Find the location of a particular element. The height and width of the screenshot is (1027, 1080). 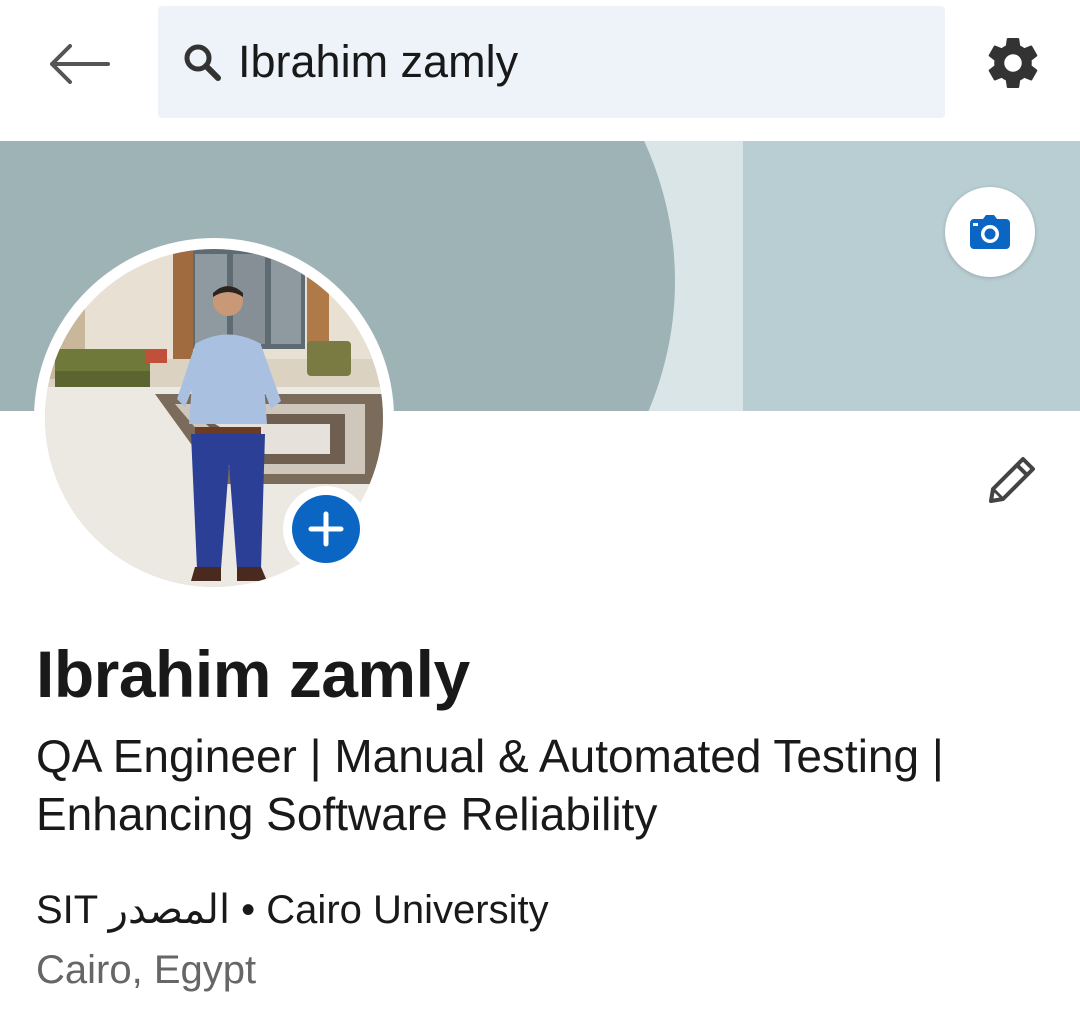

edit-profile-button is located at coordinates (1011, 481).